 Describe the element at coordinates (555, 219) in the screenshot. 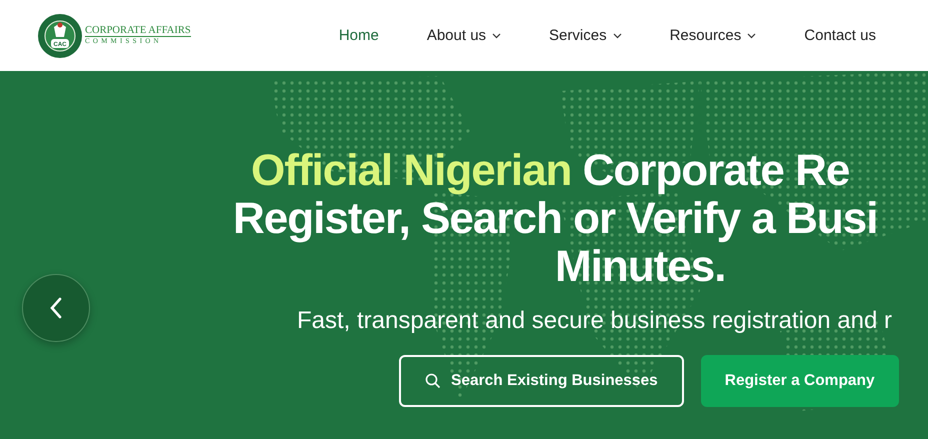

I see `hero-headline-line: Register, Search or Verify a Busi` at that location.